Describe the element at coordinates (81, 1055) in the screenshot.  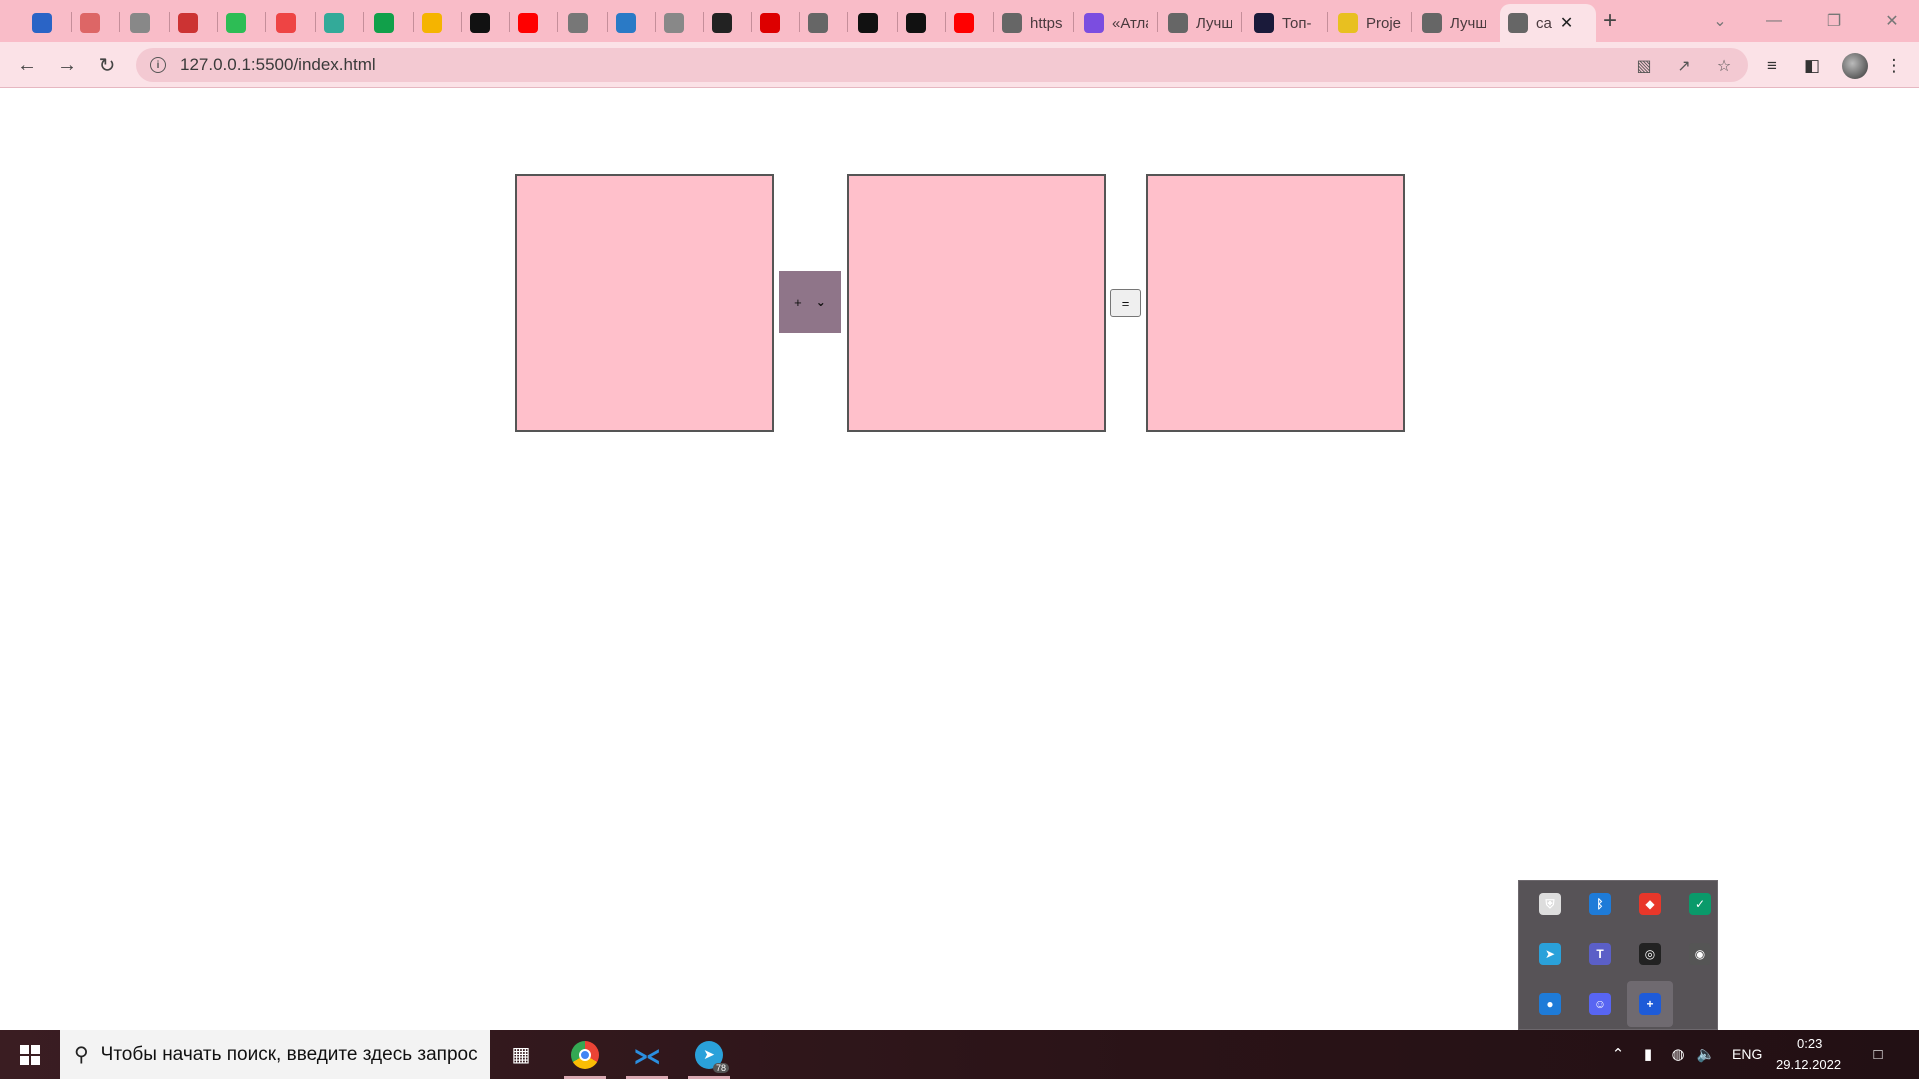
I see `search-icon: ⚲` at that location.